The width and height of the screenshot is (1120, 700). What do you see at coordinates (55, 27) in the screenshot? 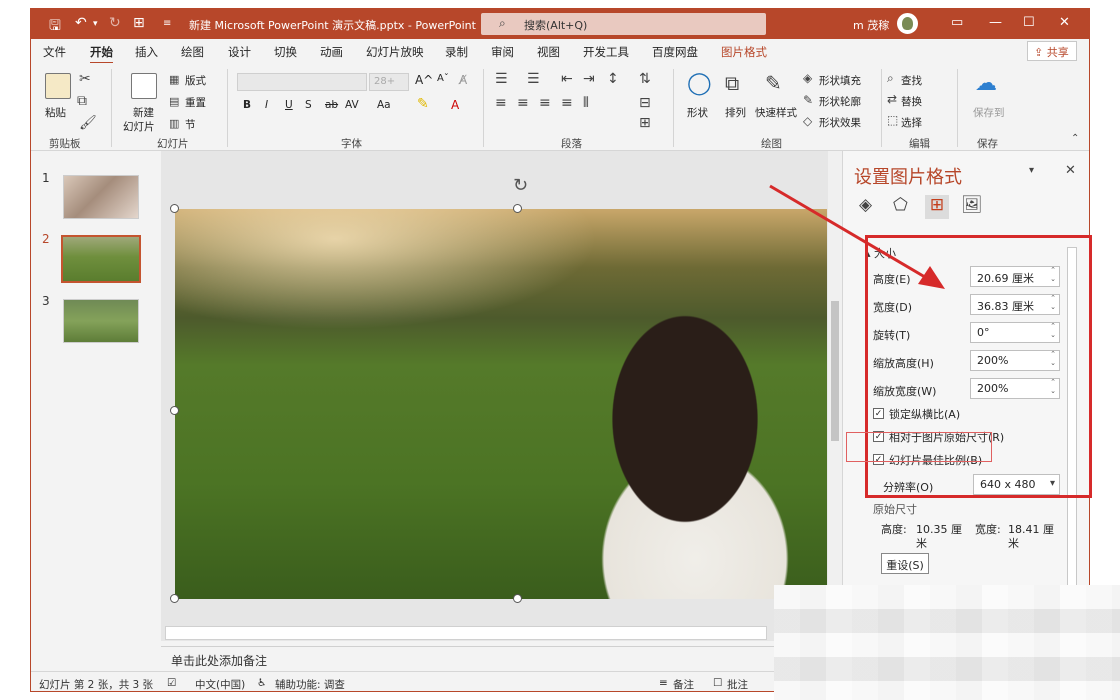
I see `save-icon: 🖫` at bounding box center [55, 27].